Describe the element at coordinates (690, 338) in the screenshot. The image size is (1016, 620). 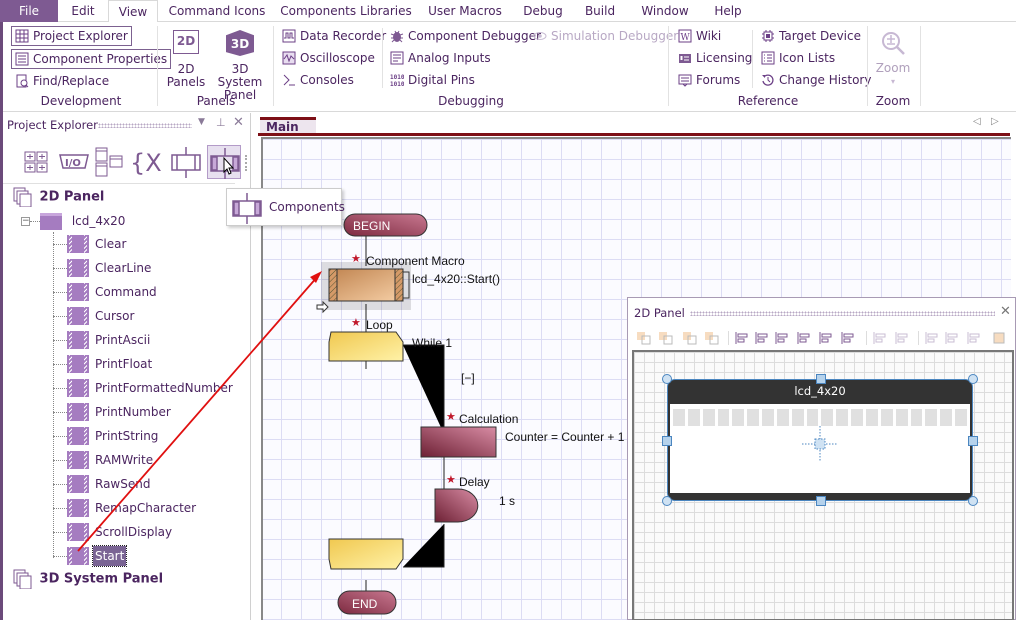
I see `send-backward-icon` at that location.